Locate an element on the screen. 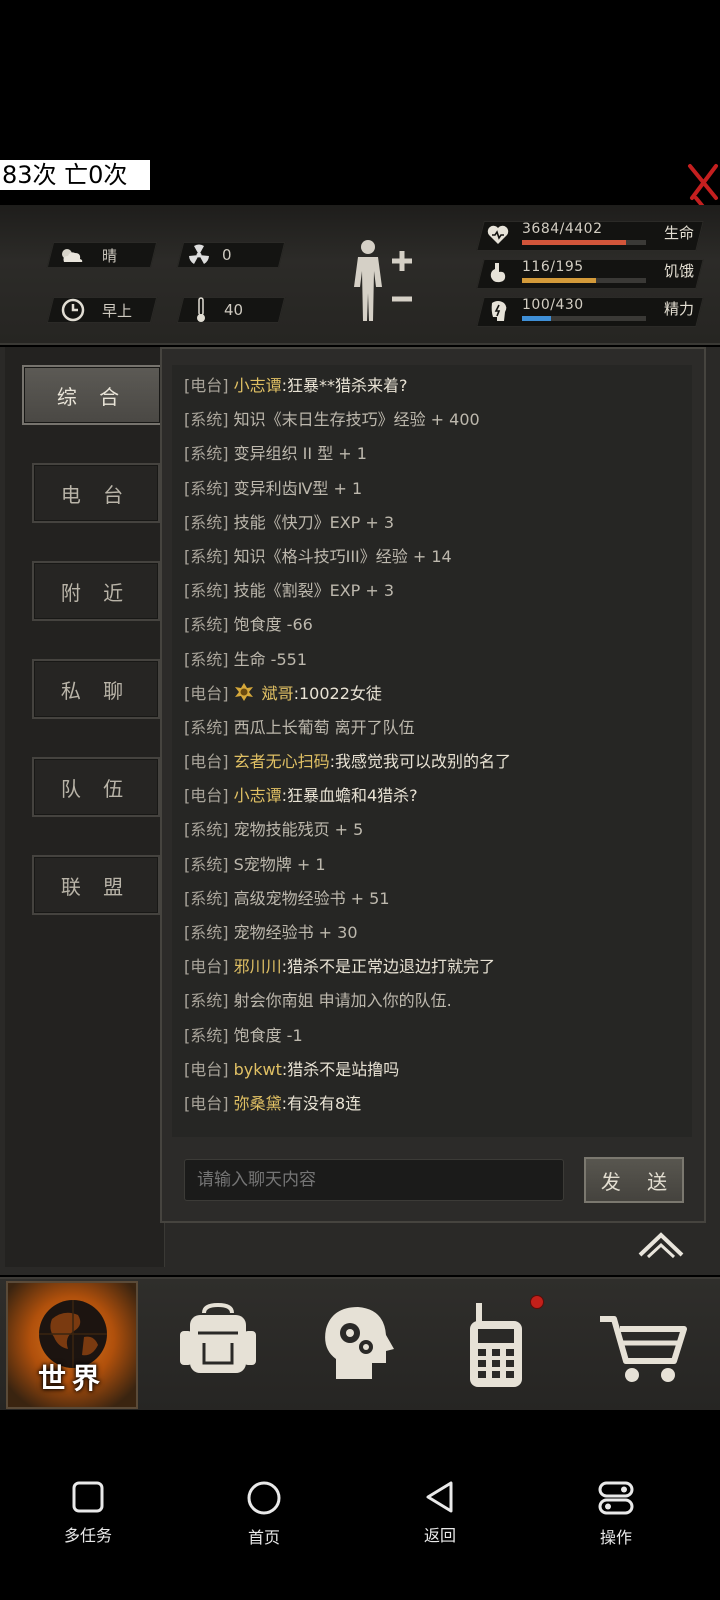 The height and width of the screenshot is (1600, 720). hunger-bar is located at coordinates (584, 280).